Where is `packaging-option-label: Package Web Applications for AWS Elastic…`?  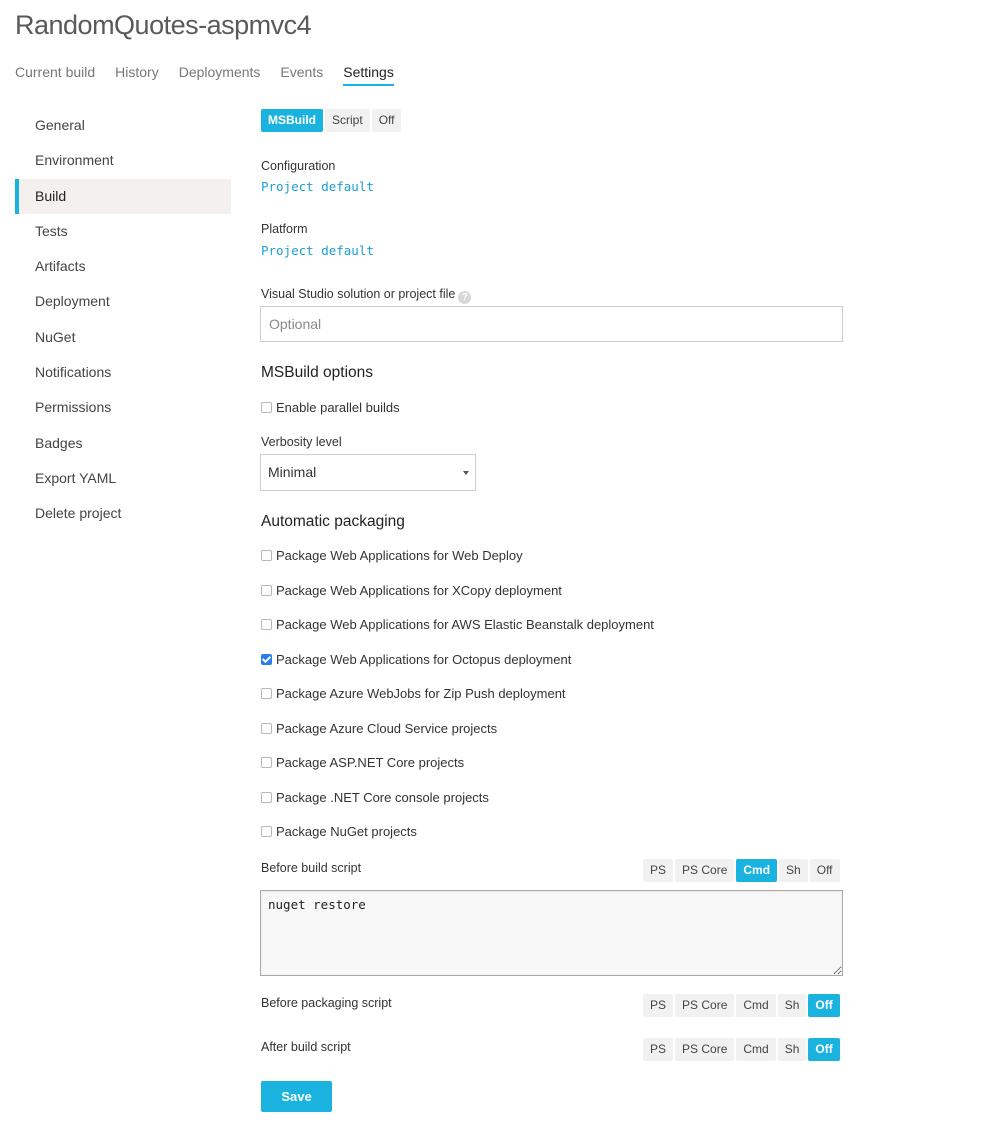 packaging-option-label: Package Web Applications for AWS Elastic… is located at coordinates (465, 624).